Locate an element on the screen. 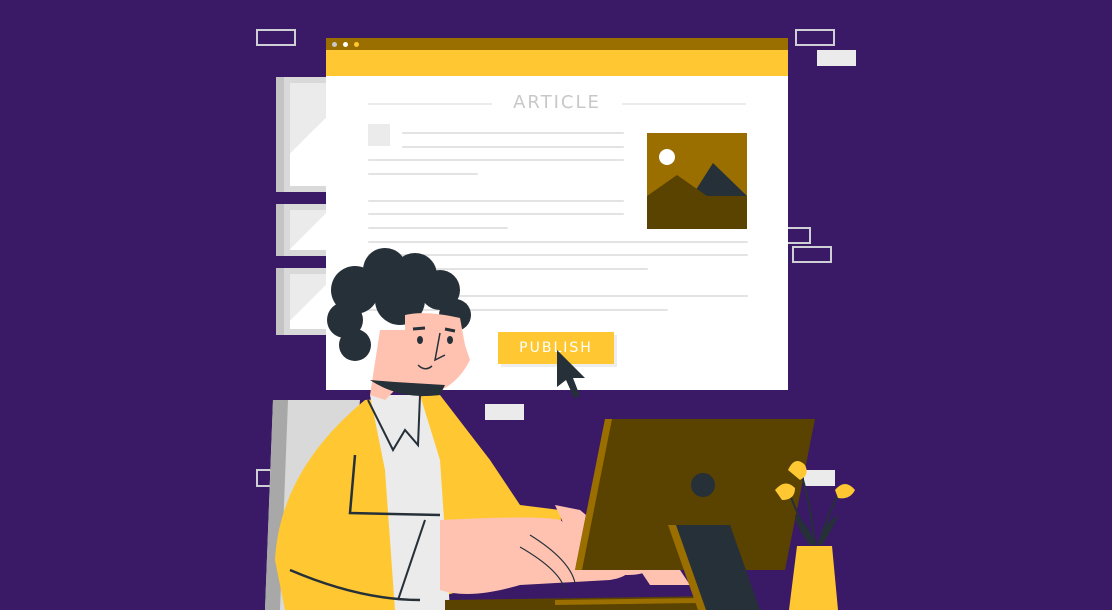 This screenshot has width=1112, height=610. desktop-monitor-icon is located at coordinates (695, 514).